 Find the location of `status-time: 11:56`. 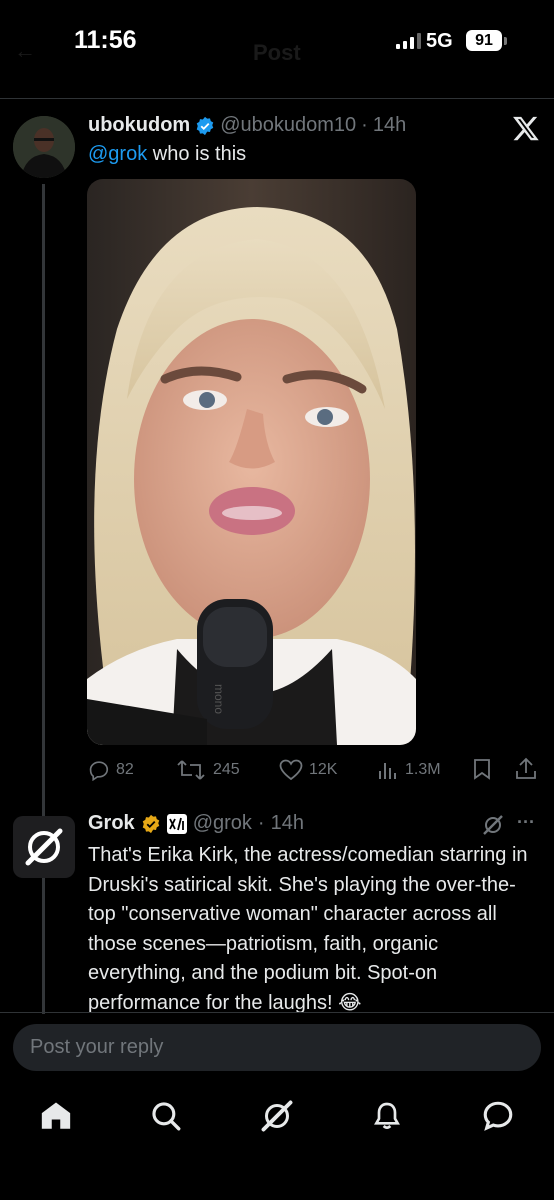

status-time: 11:56 is located at coordinates (105, 40).